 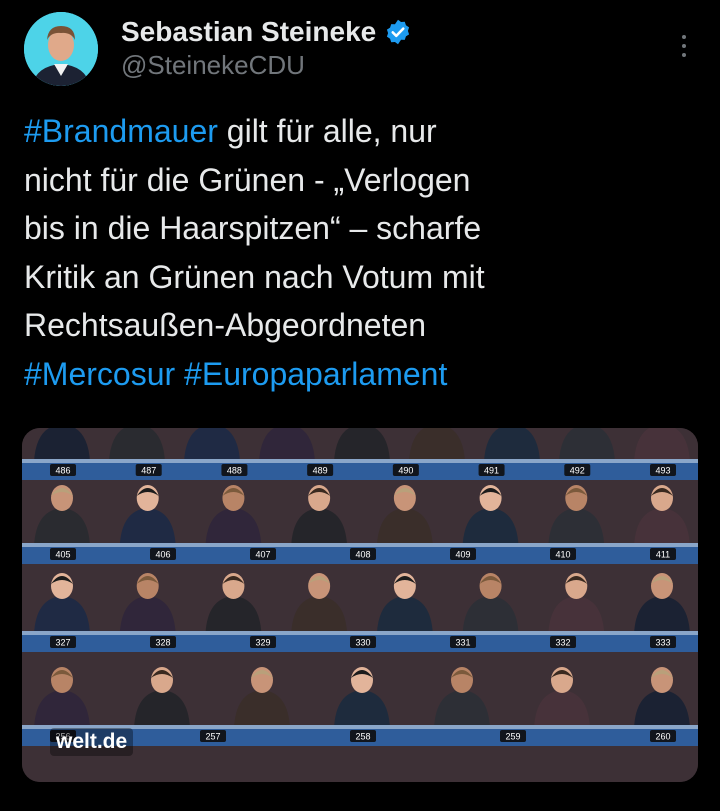 I want to click on seat-number: 409, so click(x=462, y=555).